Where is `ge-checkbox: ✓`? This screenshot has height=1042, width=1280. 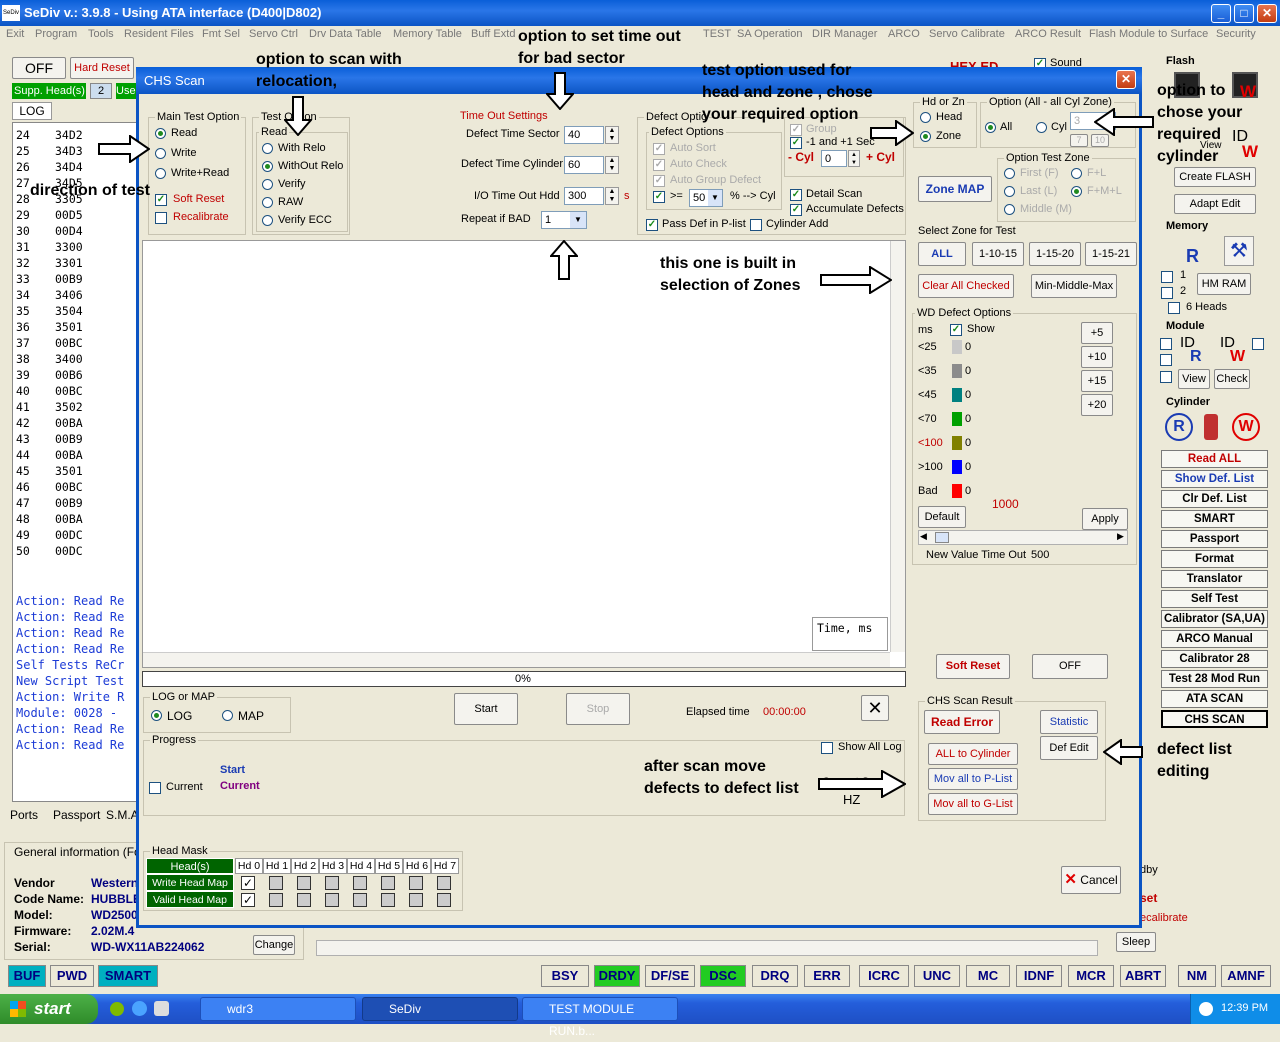 ge-checkbox: ✓ is located at coordinates (659, 197).